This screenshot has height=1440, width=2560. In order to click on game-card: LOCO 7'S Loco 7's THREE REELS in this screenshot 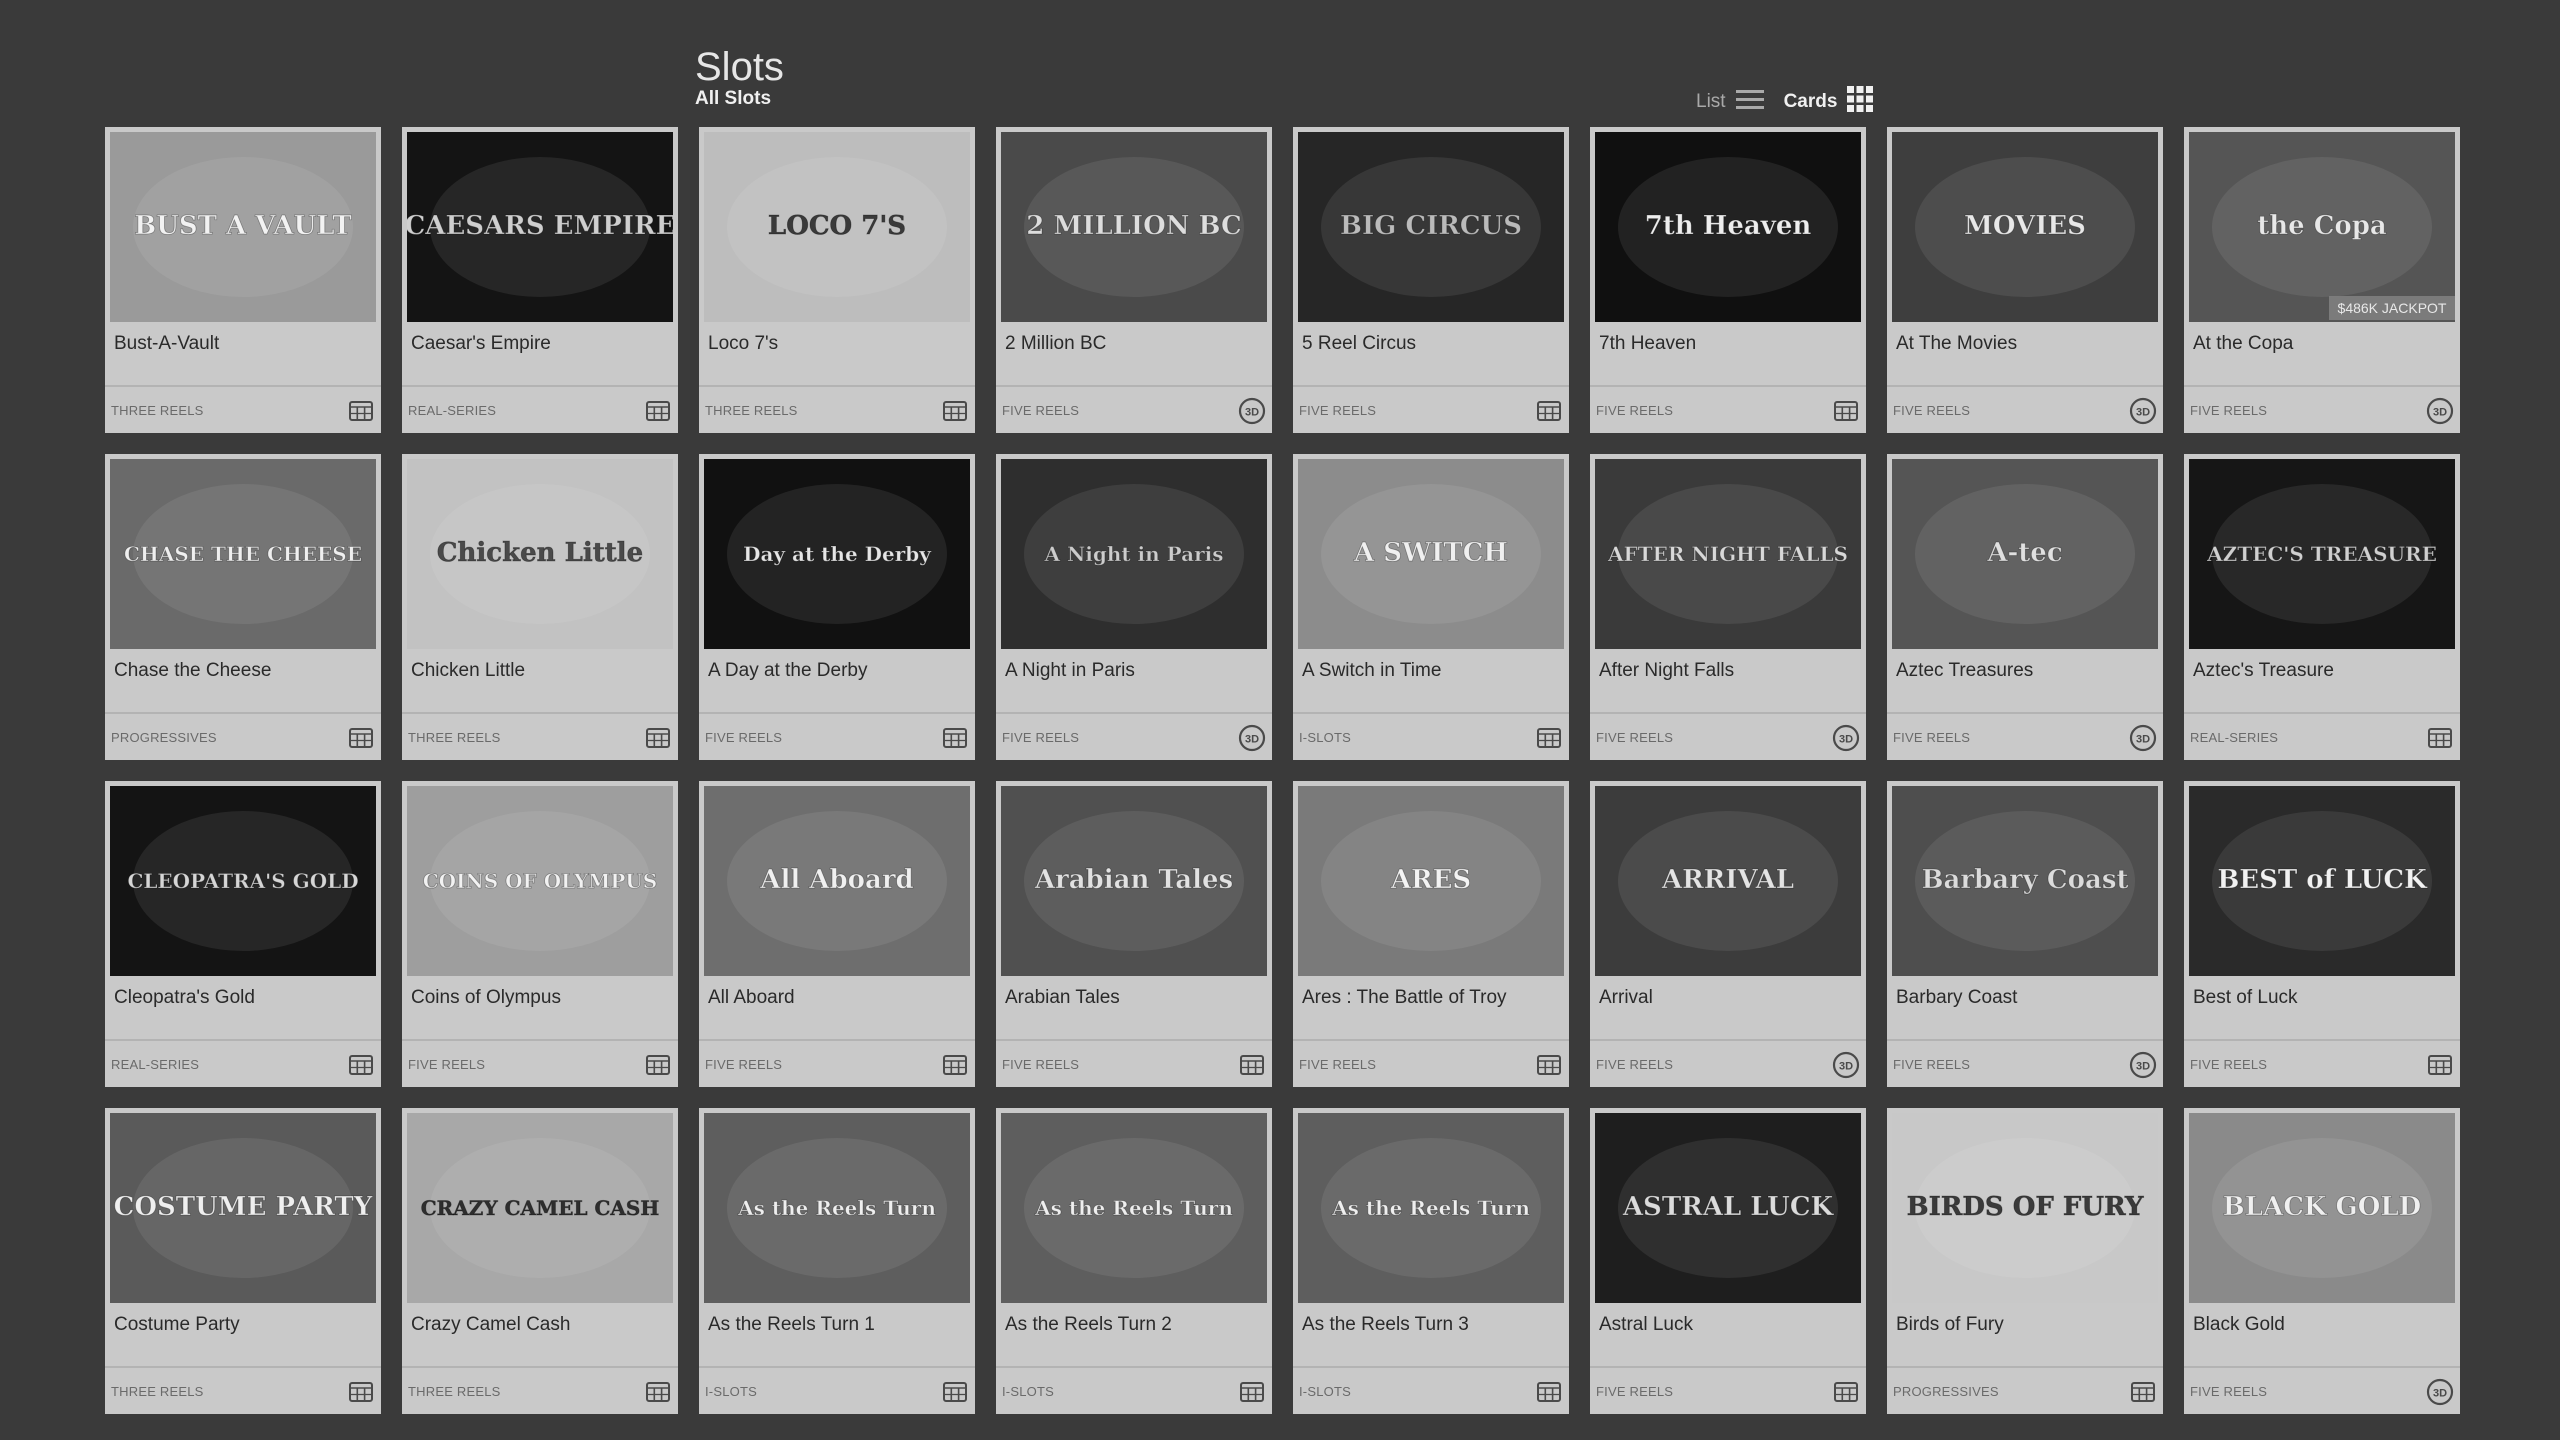, I will do `click(837, 280)`.